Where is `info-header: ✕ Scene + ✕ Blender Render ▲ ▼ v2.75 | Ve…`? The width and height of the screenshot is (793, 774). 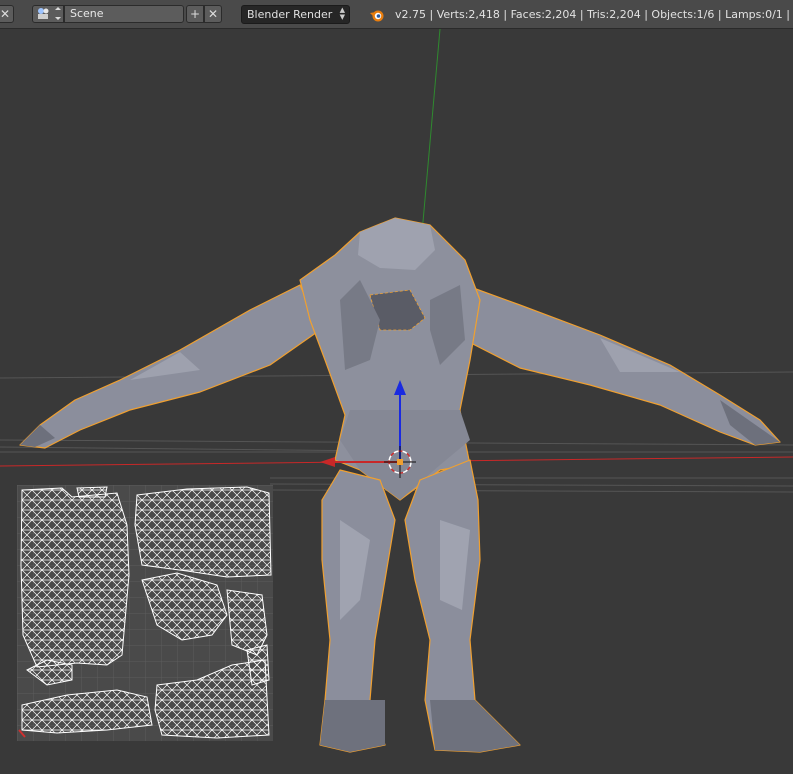
info-header: ✕ Scene + ✕ Blender Render ▲ ▼ v2.75 | Ve… is located at coordinates (396, 14).